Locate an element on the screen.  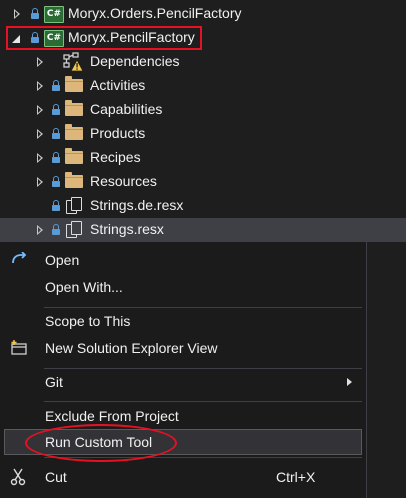
menu-item-cut: Cut Ctrl+X is located at coordinates (183, 477).